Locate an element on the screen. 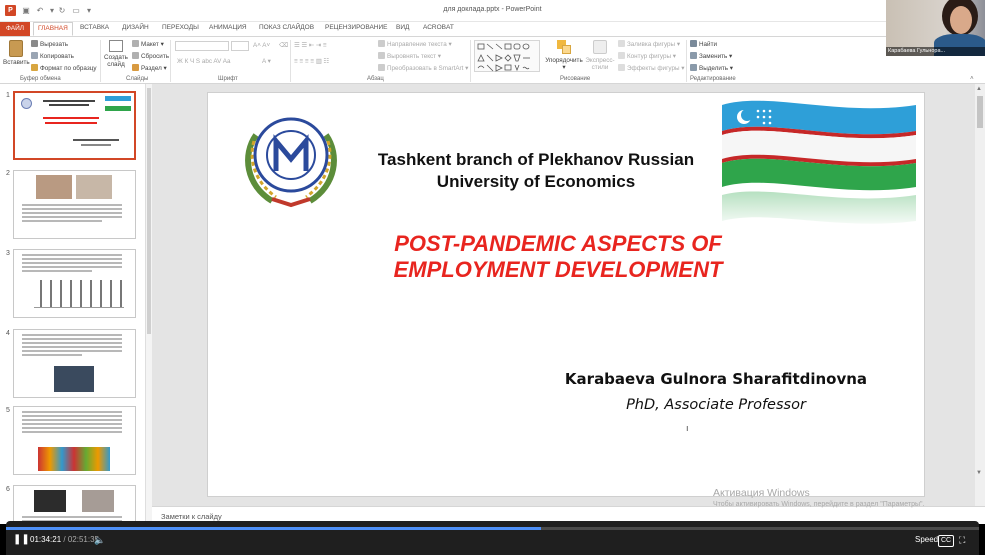 The height and width of the screenshot is (555, 985). tab-transitions: ПЕРЕХОДЫ is located at coordinates (180, 27).